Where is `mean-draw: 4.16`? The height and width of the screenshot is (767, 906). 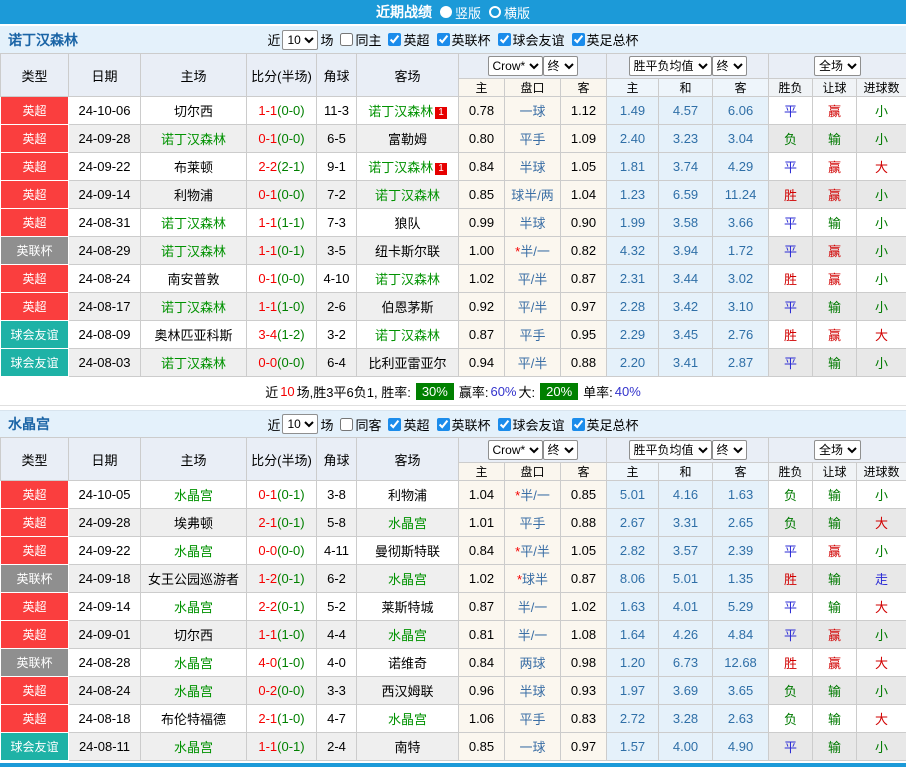
mean-draw: 4.16 is located at coordinates (686, 495).